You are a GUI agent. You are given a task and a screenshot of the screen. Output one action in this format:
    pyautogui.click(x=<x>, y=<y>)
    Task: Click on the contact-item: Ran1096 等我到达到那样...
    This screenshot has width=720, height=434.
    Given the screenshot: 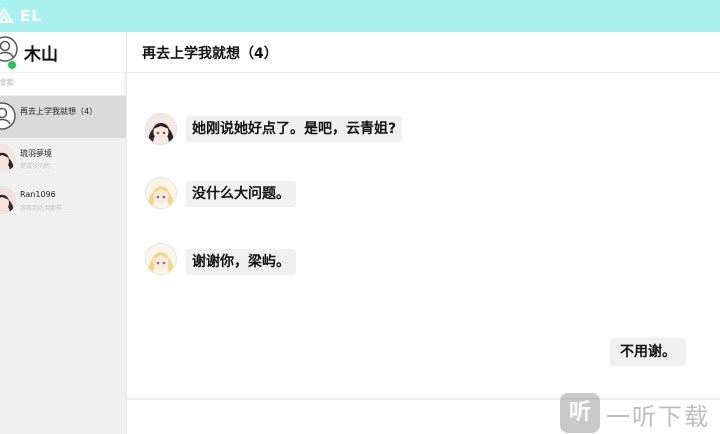 What is the action you would take?
    pyautogui.click(x=63, y=201)
    